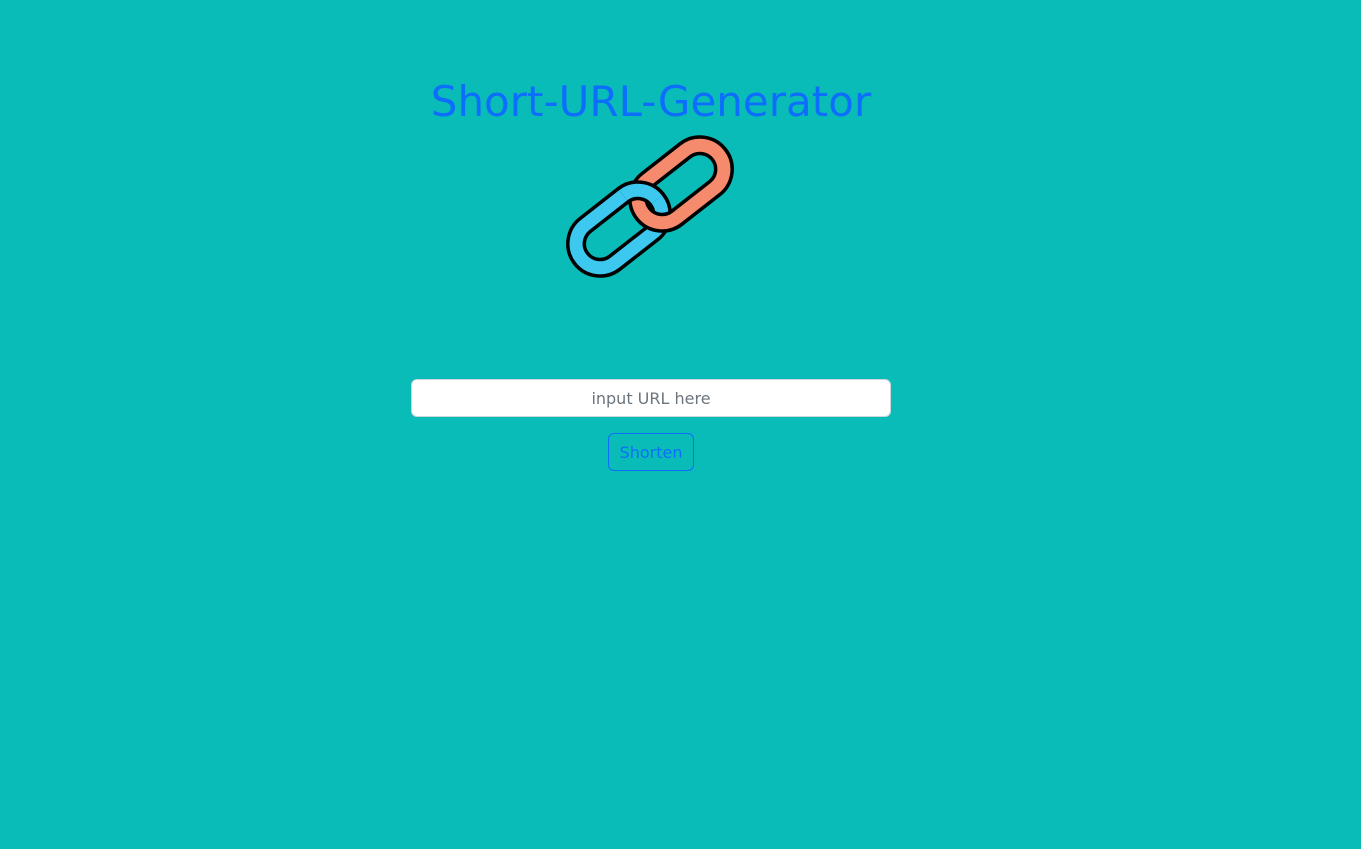 The height and width of the screenshot is (849, 1361). Describe the element at coordinates (651, 398) in the screenshot. I see `url-input` at that location.